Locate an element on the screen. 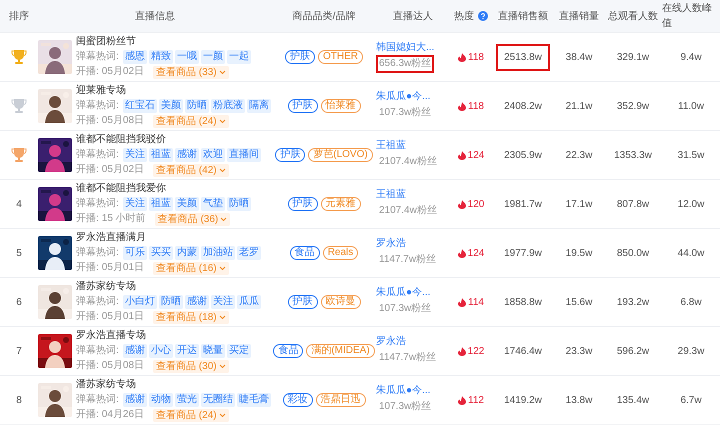 The height and width of the screenshot is (425, 720). column-header: 直播销量 is located at coordinates (579, 17).